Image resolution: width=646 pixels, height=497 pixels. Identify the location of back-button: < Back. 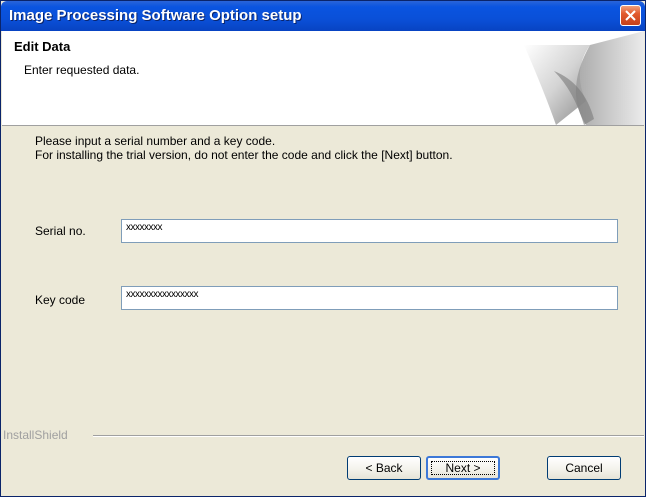
(384, 468).